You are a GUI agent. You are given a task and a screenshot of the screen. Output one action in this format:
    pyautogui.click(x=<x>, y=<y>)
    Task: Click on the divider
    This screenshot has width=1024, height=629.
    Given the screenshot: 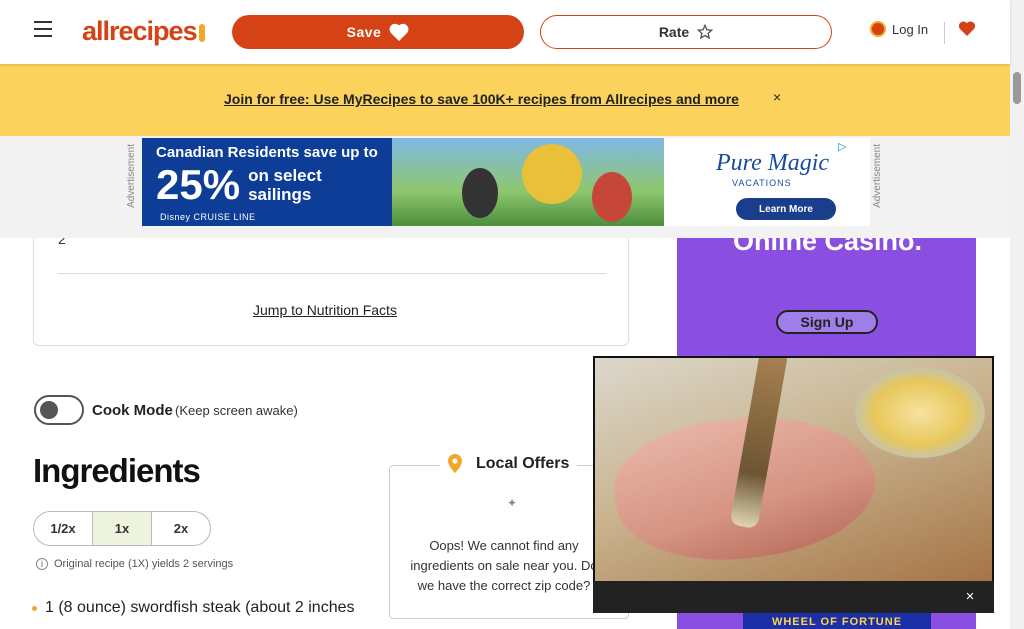 What is the action you would take?
    pyautogui.click(x=332, y=273)
    